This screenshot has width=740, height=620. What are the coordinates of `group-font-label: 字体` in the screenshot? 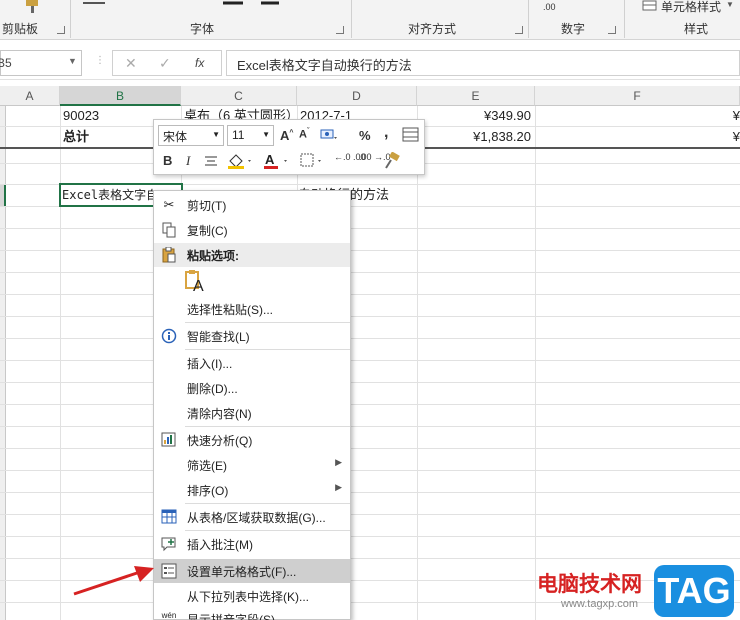 It's located at (202, 29).